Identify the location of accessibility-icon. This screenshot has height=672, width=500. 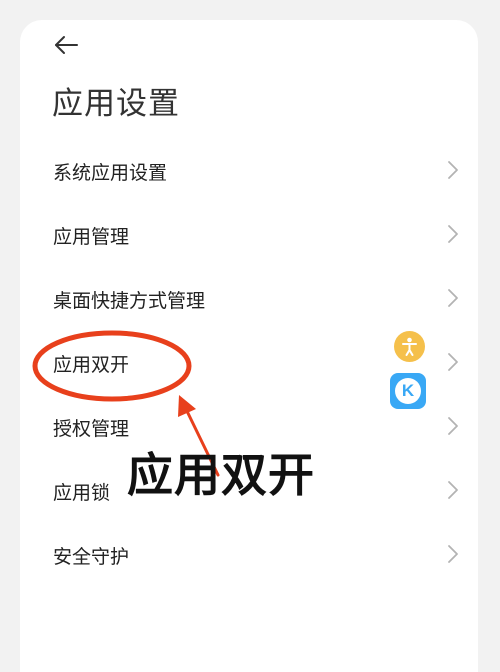
(409, 346).